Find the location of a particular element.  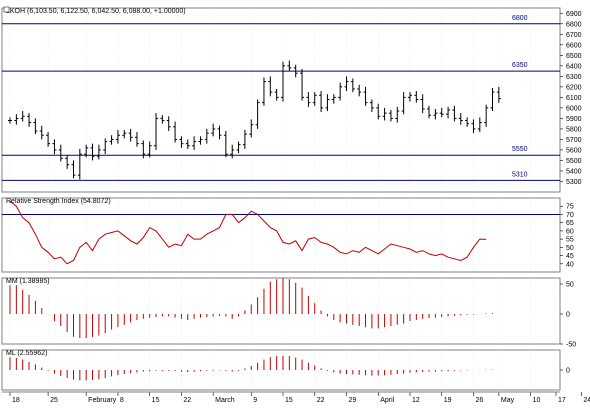

price-tick-label: 6900 is located at coordinates (574, 14).